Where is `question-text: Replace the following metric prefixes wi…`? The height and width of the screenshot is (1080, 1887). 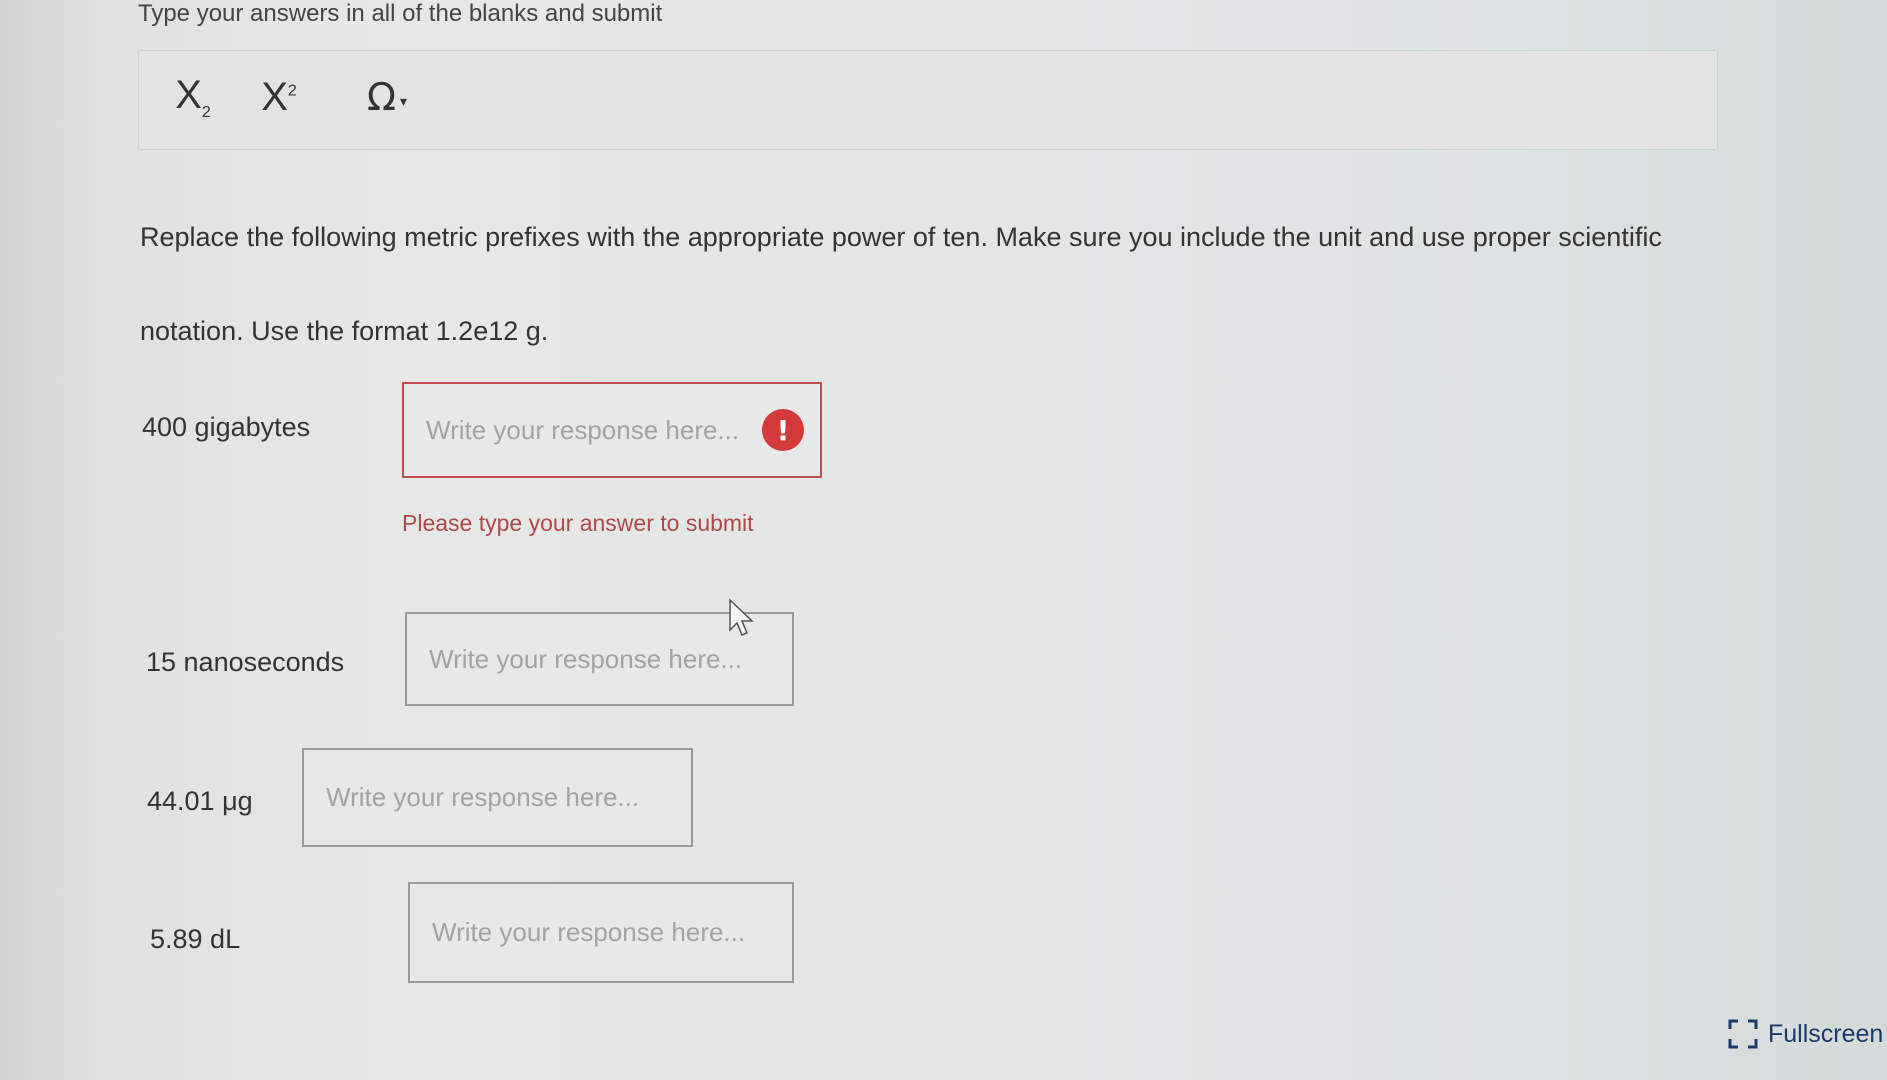
question-text: Replace the following metric prefixes wi… is located at coordinates (901, 284).